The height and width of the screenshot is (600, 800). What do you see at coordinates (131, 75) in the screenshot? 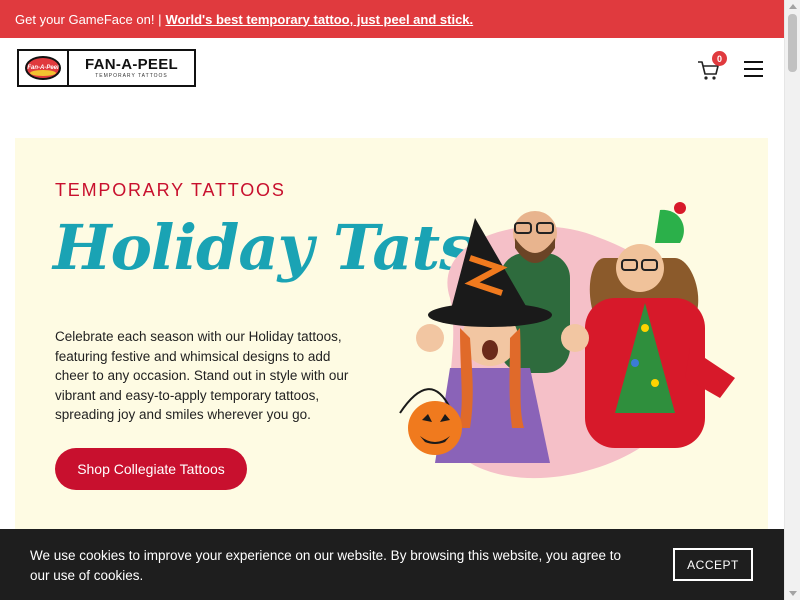
I see `logo-tagline: TEMPORARY TATTOOS` at bounding box center [131, 75].